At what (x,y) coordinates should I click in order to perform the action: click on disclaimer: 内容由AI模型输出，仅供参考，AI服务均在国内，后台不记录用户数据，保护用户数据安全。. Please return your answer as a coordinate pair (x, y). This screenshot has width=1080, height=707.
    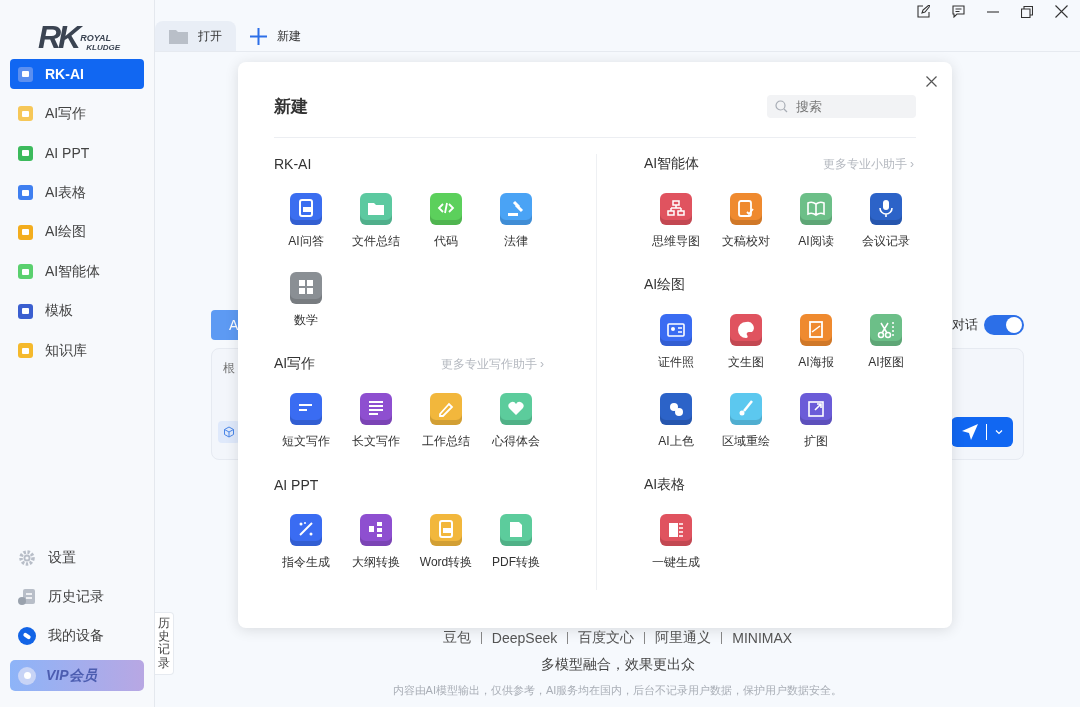
    Looking at the image, I should click on (617, 690).